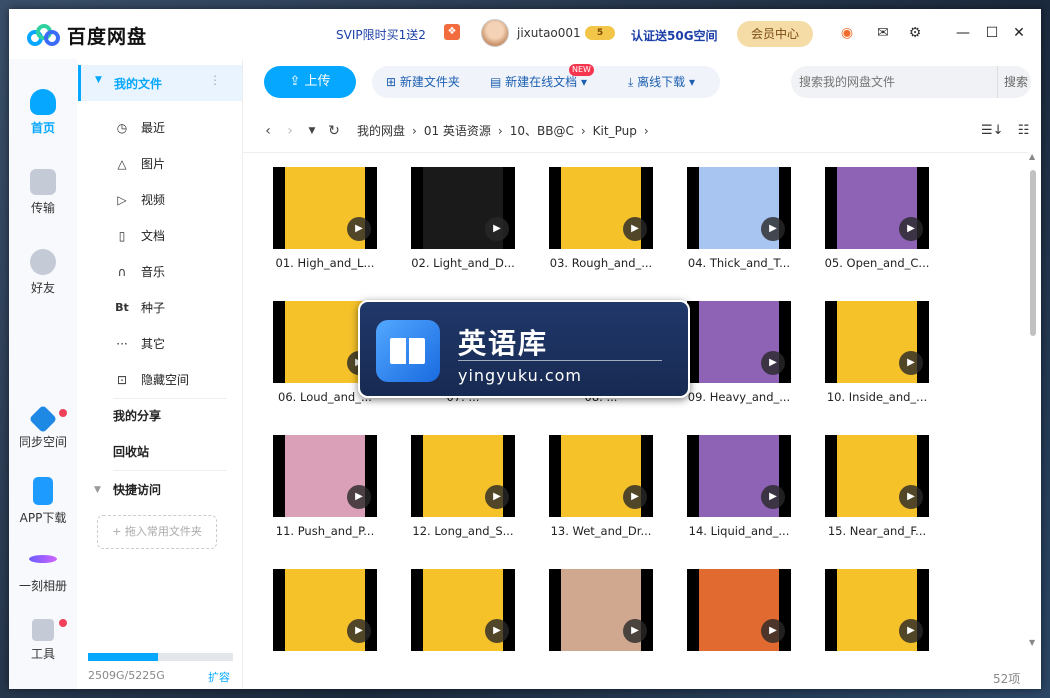 This screenshot has width=1050, height=698. Describe the element at coordinates (381, 131) in the screenshot. I see `breadcrumb-item: 我的网盘` at that location.